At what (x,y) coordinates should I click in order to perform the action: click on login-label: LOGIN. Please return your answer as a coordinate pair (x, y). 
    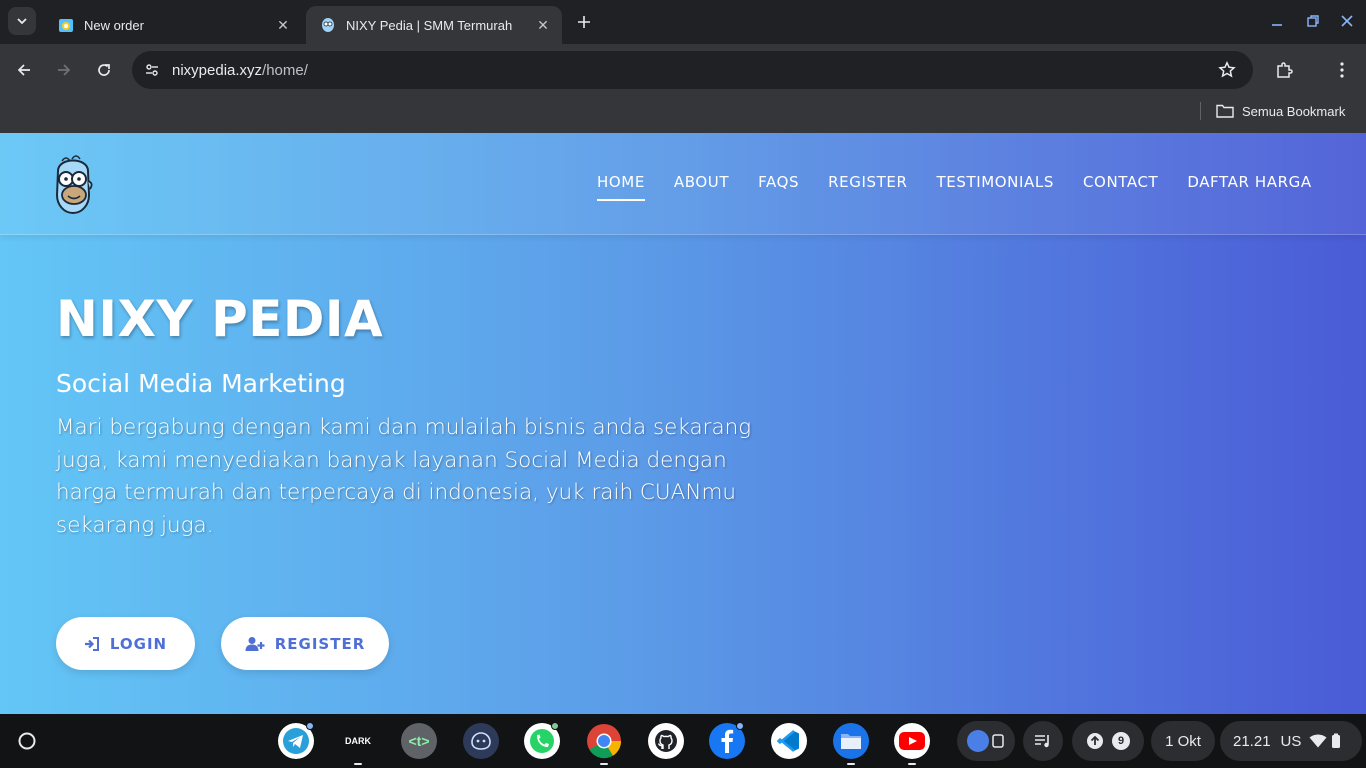
    Looking at the image, I should click on (138, 643).